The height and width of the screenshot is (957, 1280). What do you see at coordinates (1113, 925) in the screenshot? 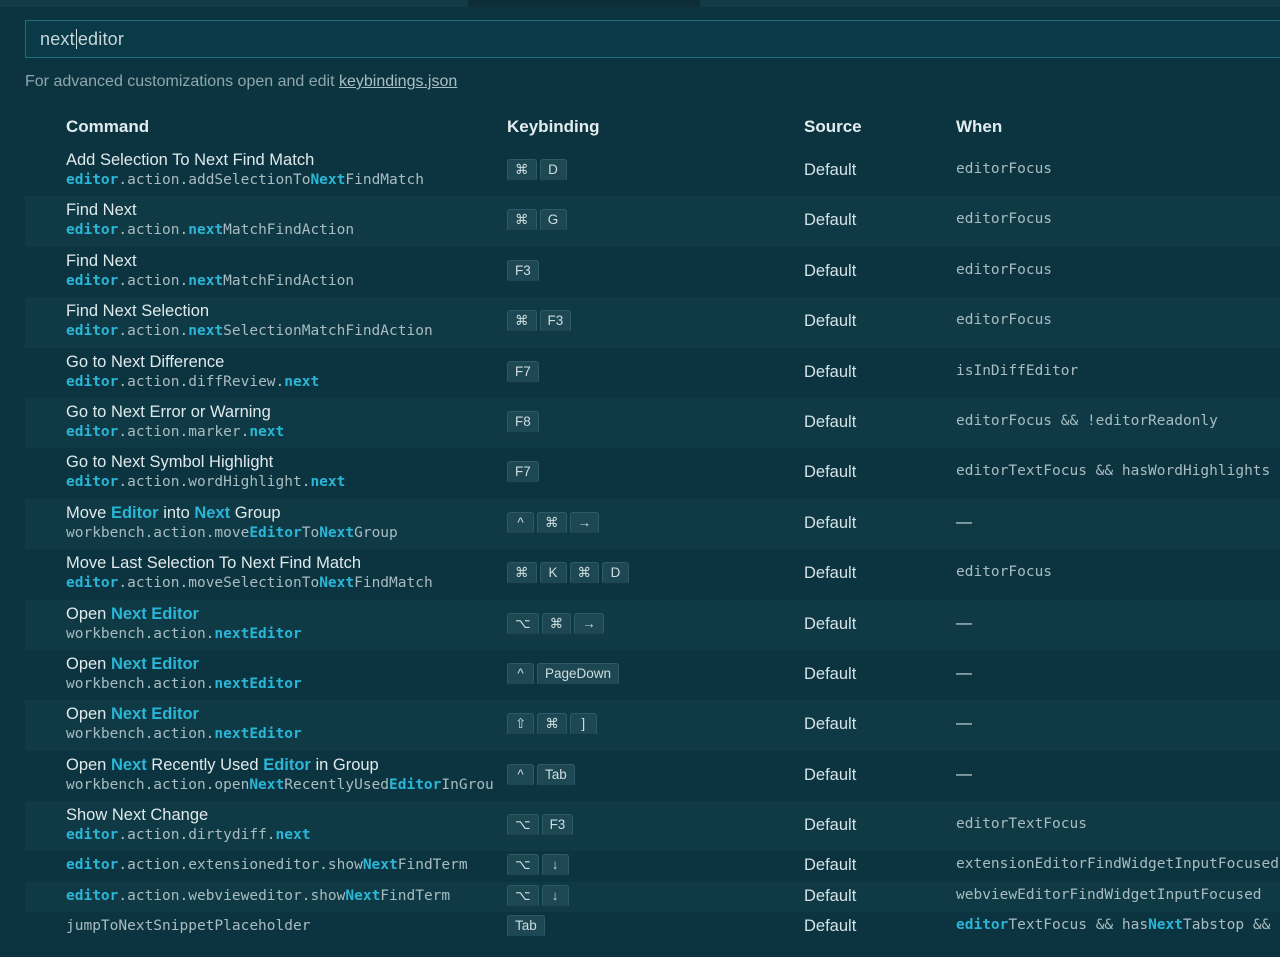
I see `when-clause: editorTextFocus && hasNextTabstop &&` at bounding box center [1113, 925].